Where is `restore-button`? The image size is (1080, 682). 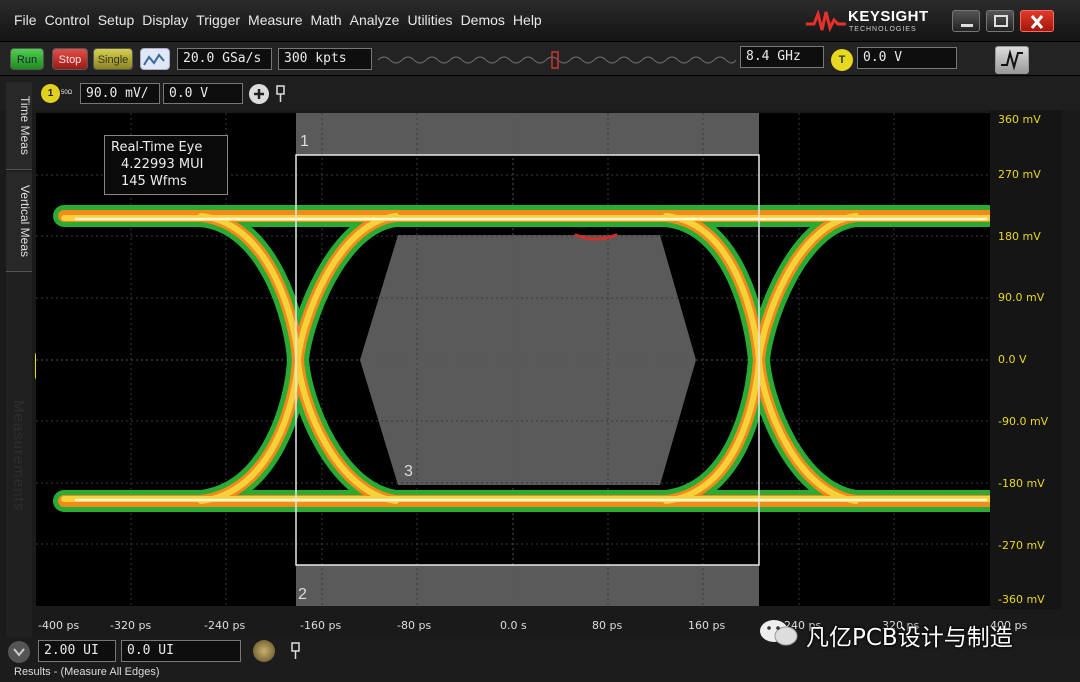 restore-button is located at coordinates (1000, 21).